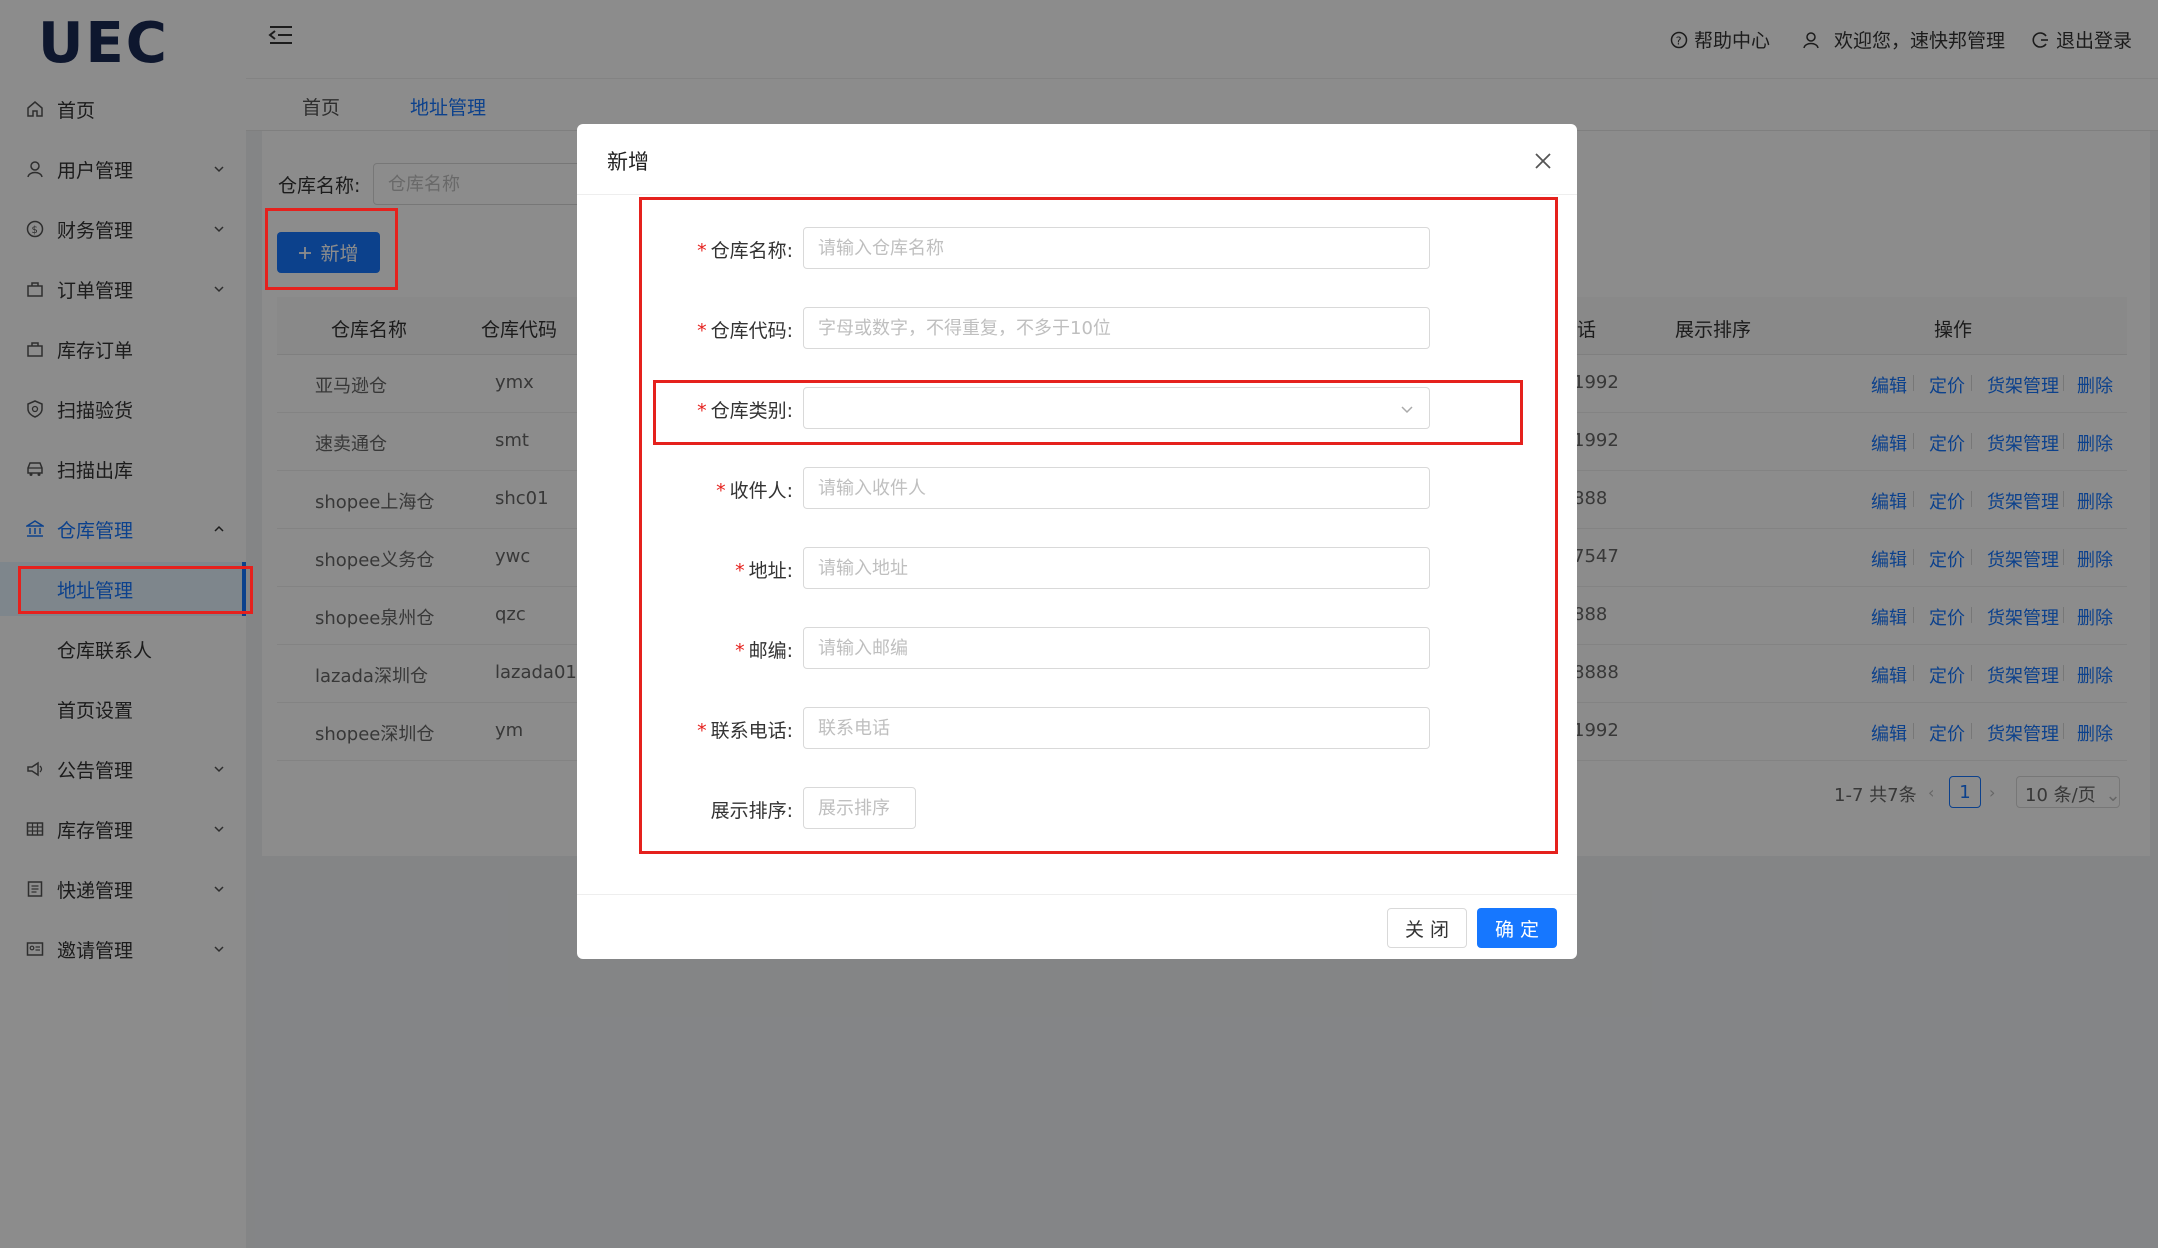 This screenshot has width=2158, height=1248. I want to click on form-row-warehouse-category: * 仓库类别:, so click(1077, 408).